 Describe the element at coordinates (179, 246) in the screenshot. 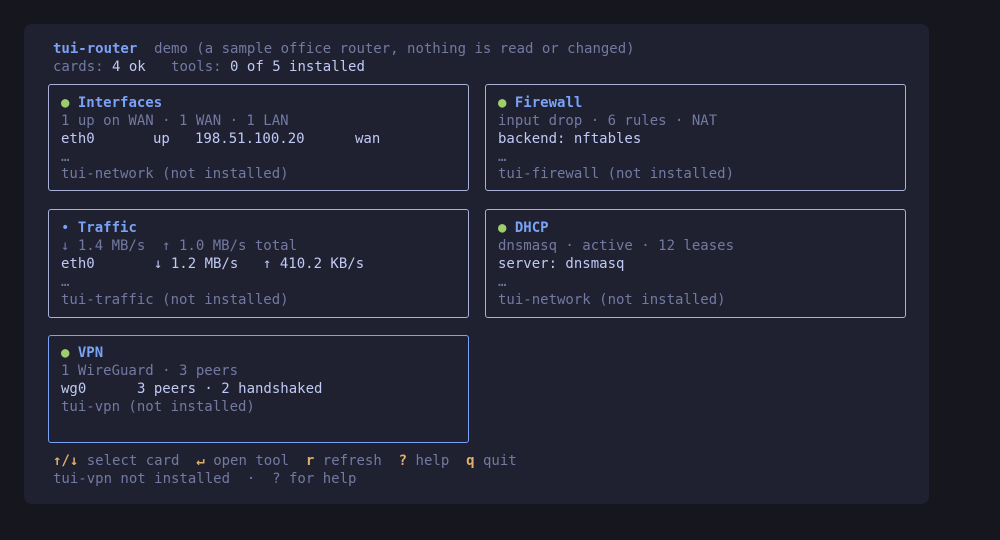

I see `card-summary: ↓ 1.4 MB/s ↑ 1.0 MB/s total` at that location.